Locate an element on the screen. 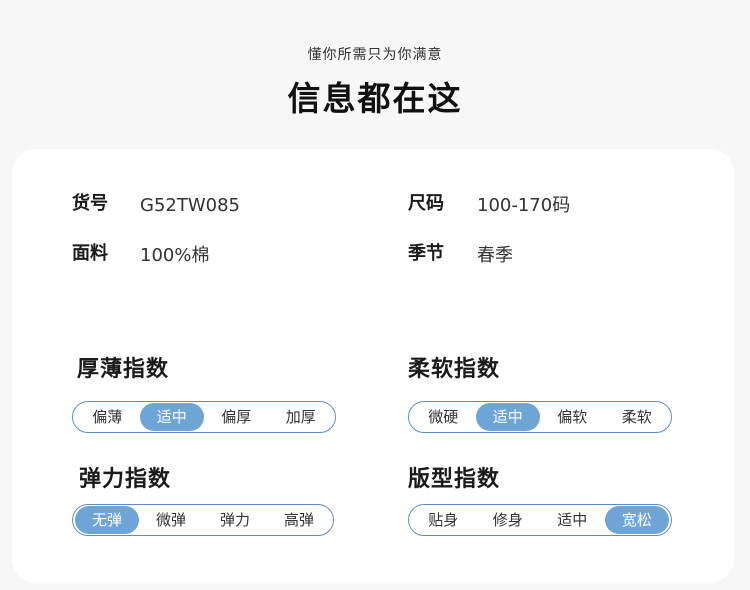 The image size is (750, 590). thickness-option: 偏厚 is located at coordinates (236, 417).